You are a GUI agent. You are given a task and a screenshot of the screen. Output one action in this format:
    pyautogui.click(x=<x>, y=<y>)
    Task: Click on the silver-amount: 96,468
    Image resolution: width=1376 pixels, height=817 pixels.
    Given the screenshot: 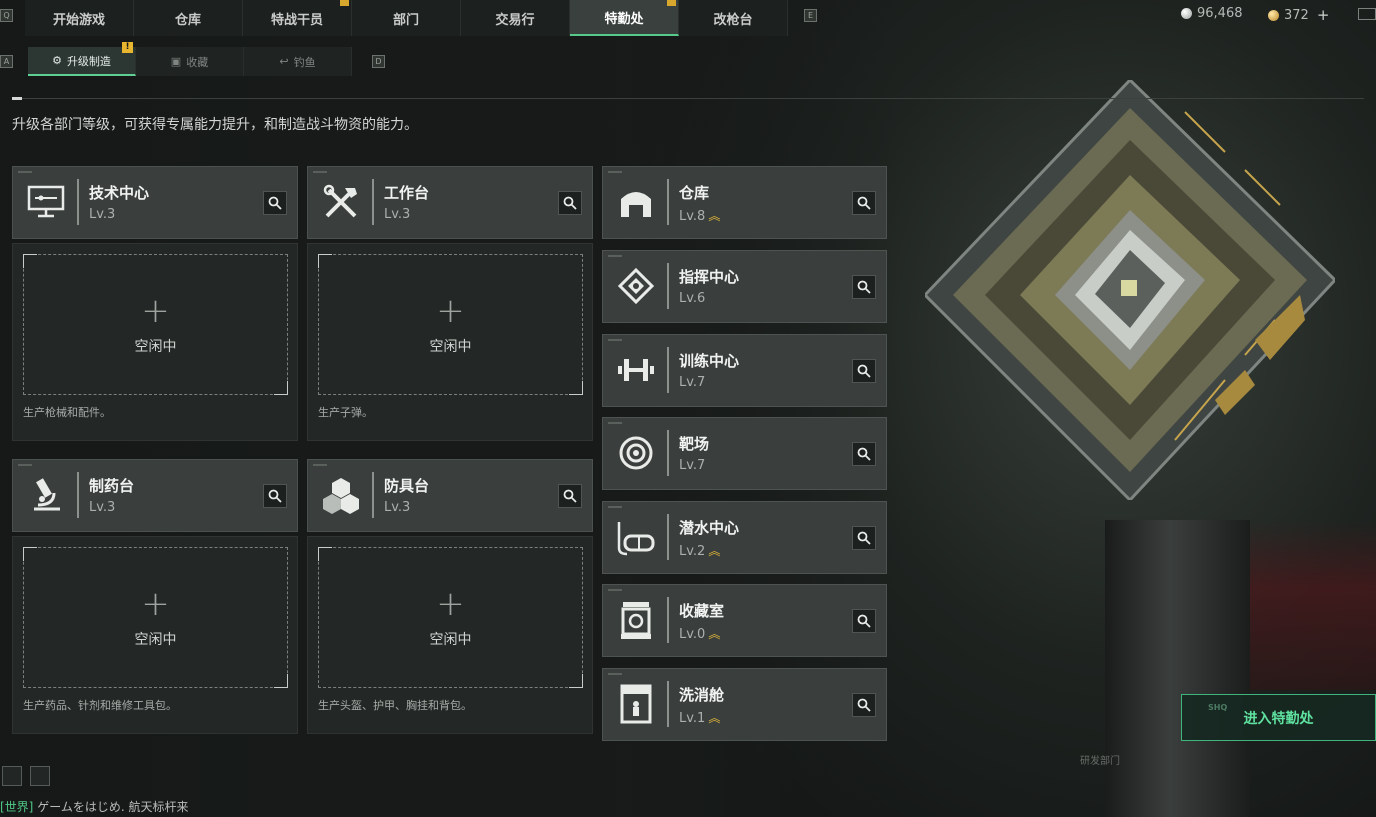 What is the action you would take?
    pyautogui.click(x=1220, y=13)
    